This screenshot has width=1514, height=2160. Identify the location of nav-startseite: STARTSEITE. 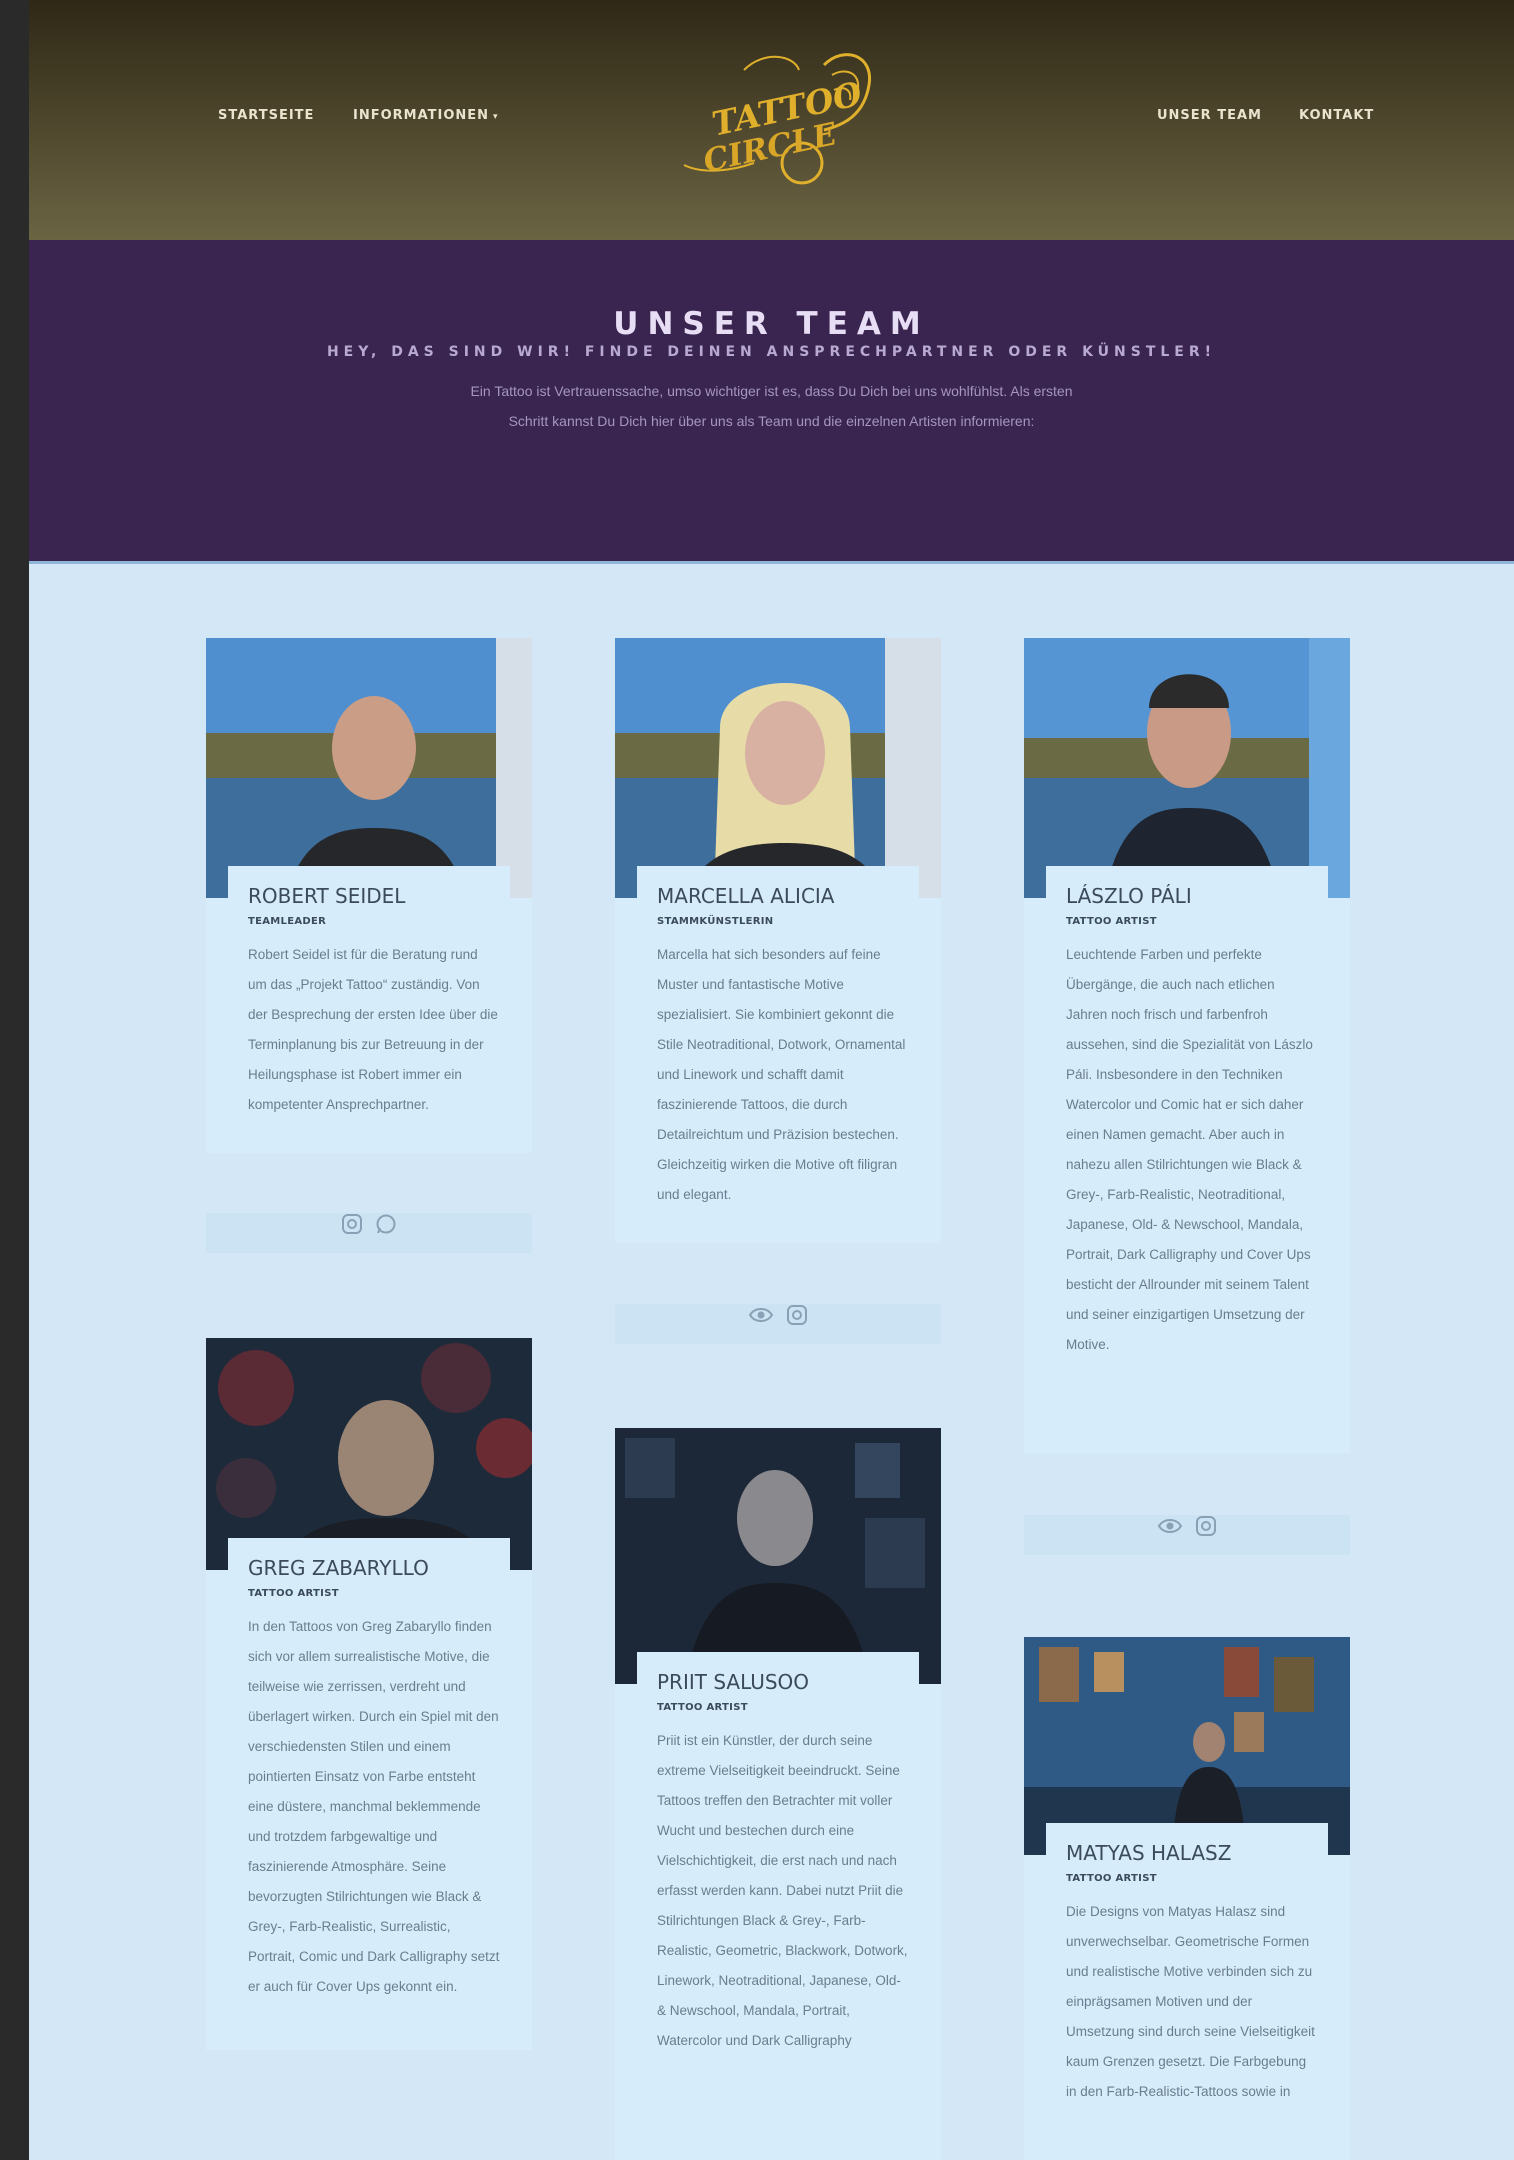
(266, 115).